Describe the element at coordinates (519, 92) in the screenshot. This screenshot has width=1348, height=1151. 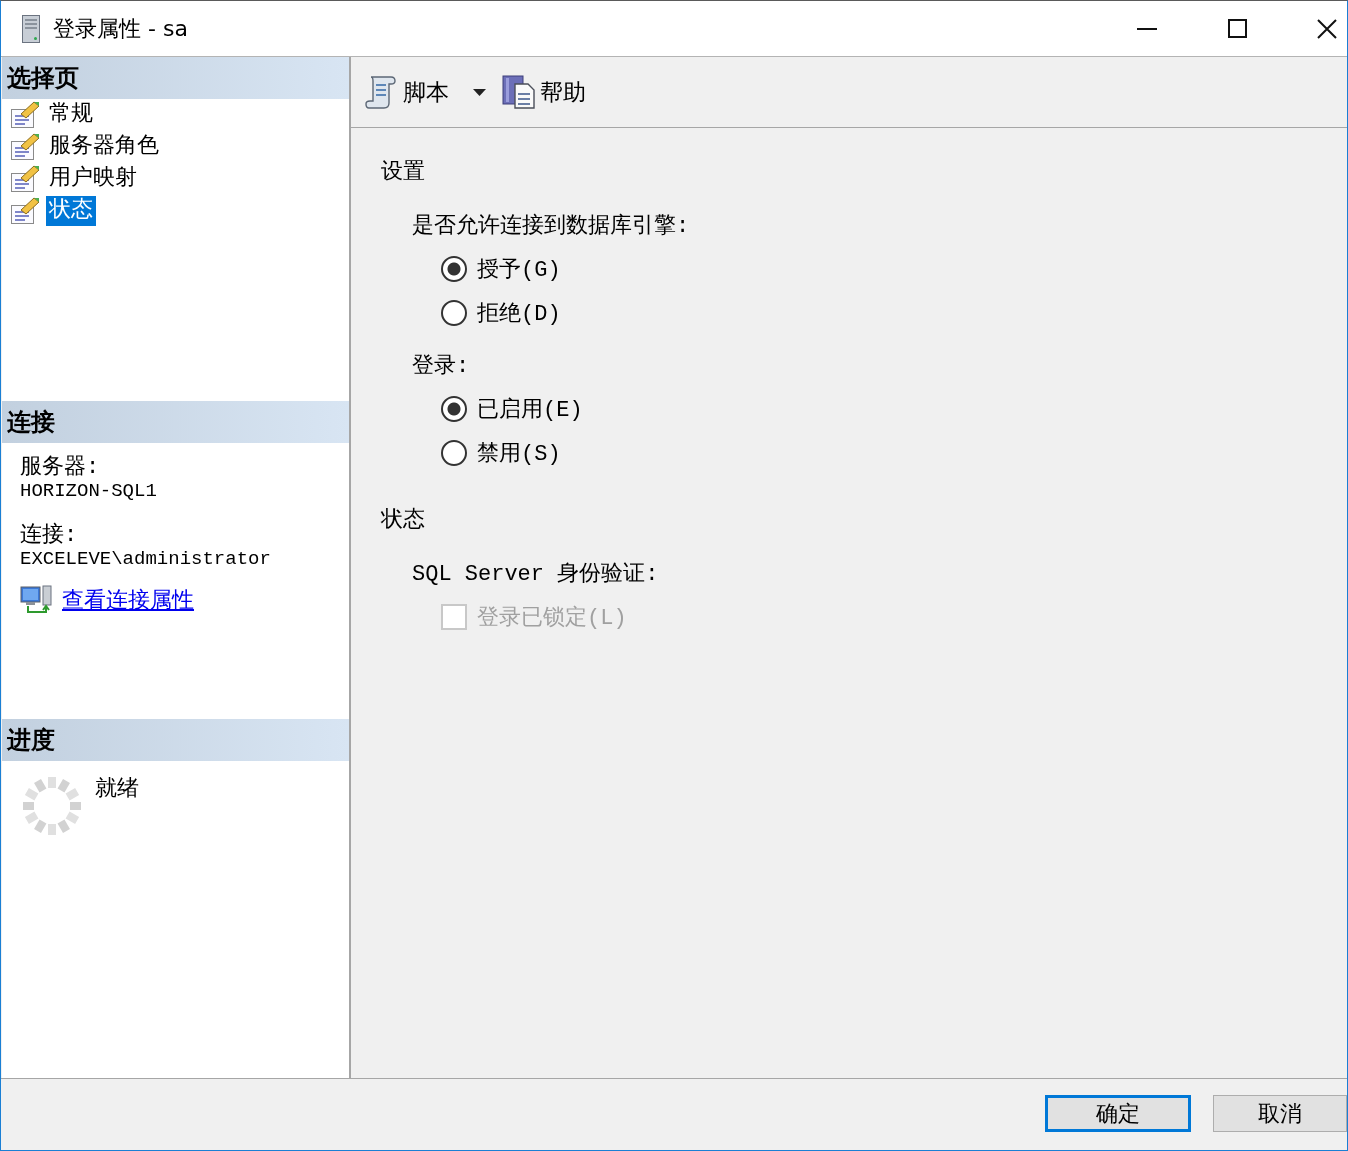
I see `book-document-icon` at that location.